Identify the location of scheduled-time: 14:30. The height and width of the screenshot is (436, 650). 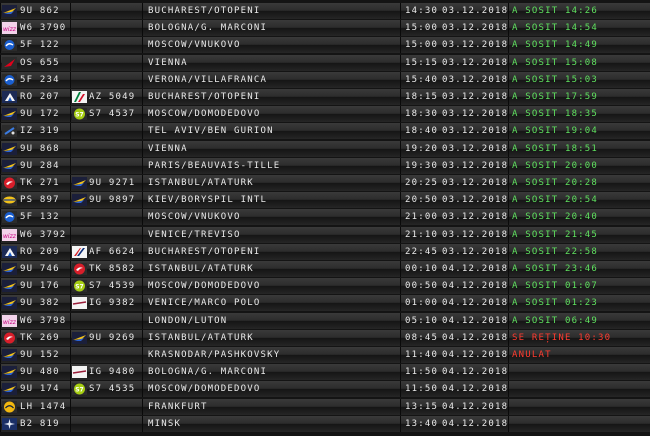
(422, 11).